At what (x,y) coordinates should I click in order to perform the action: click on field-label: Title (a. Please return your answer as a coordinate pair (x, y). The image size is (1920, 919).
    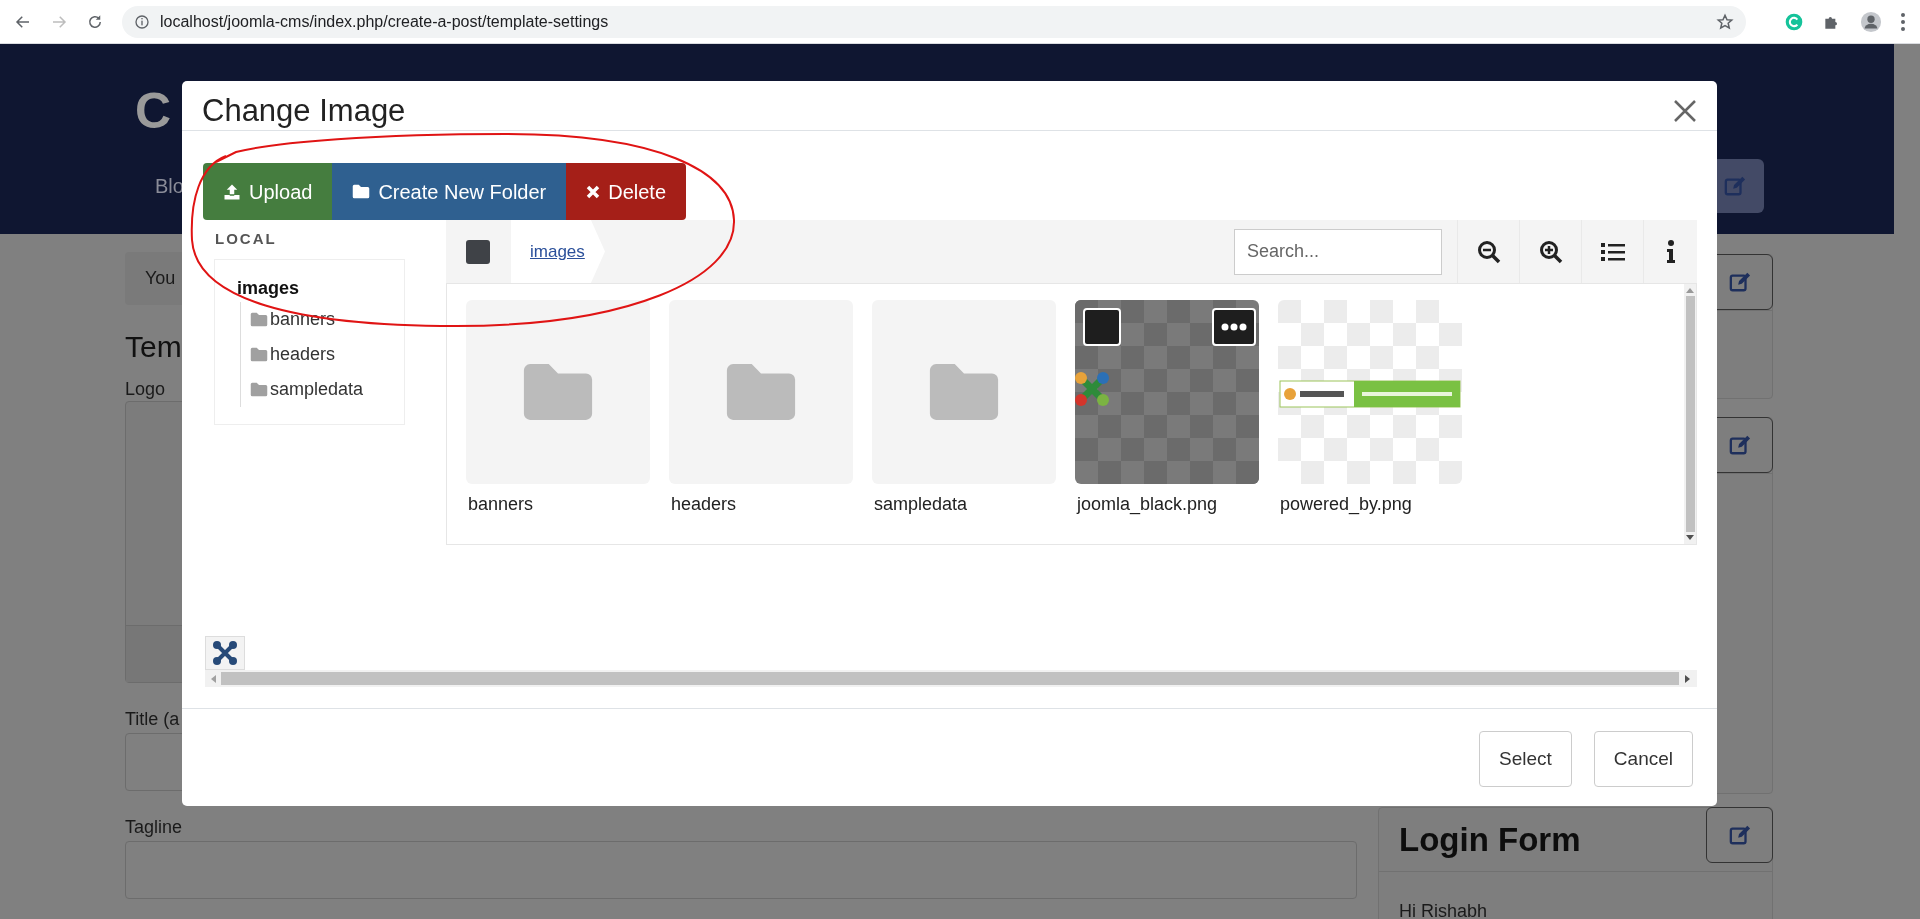
    Looking at the image, I should click on (152, 719).